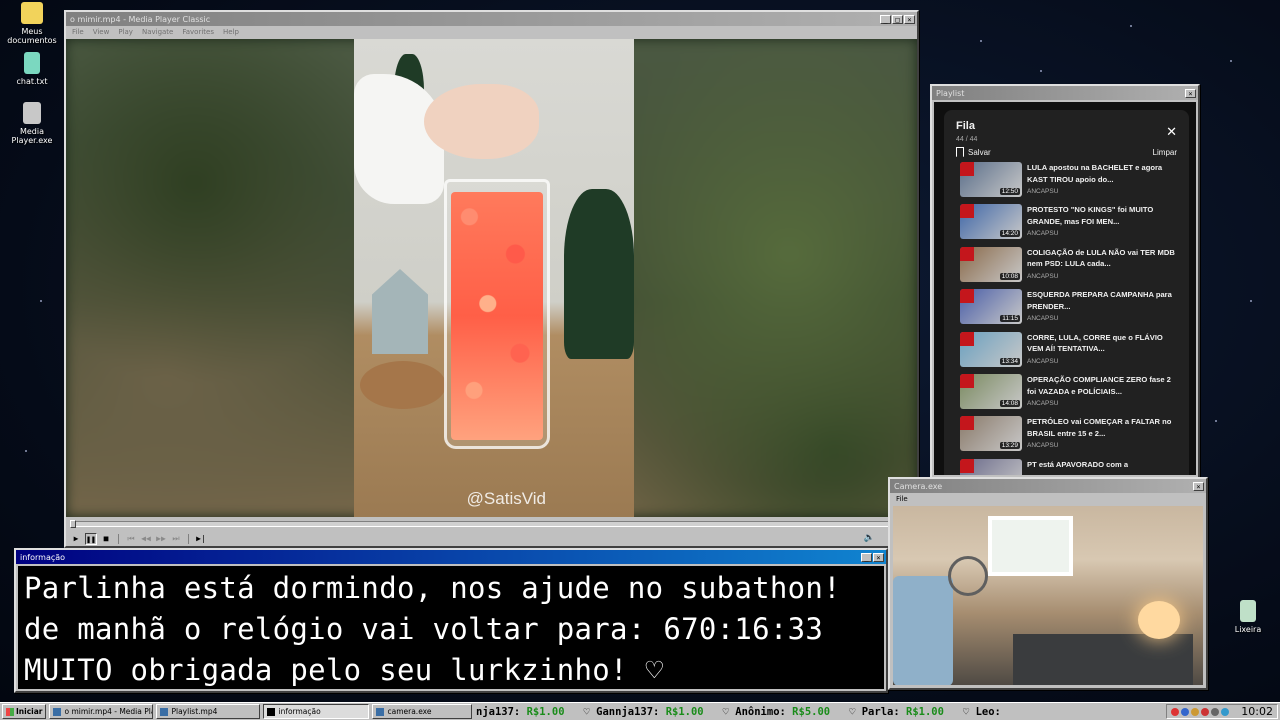 The height and width of the screenshot is (720, 1280). What do you see at coordinates (491, 32) in the screenshot?
I see `media-player-menubar: File View Play Navigate Favorites Help` at bounding box center [491, 32].